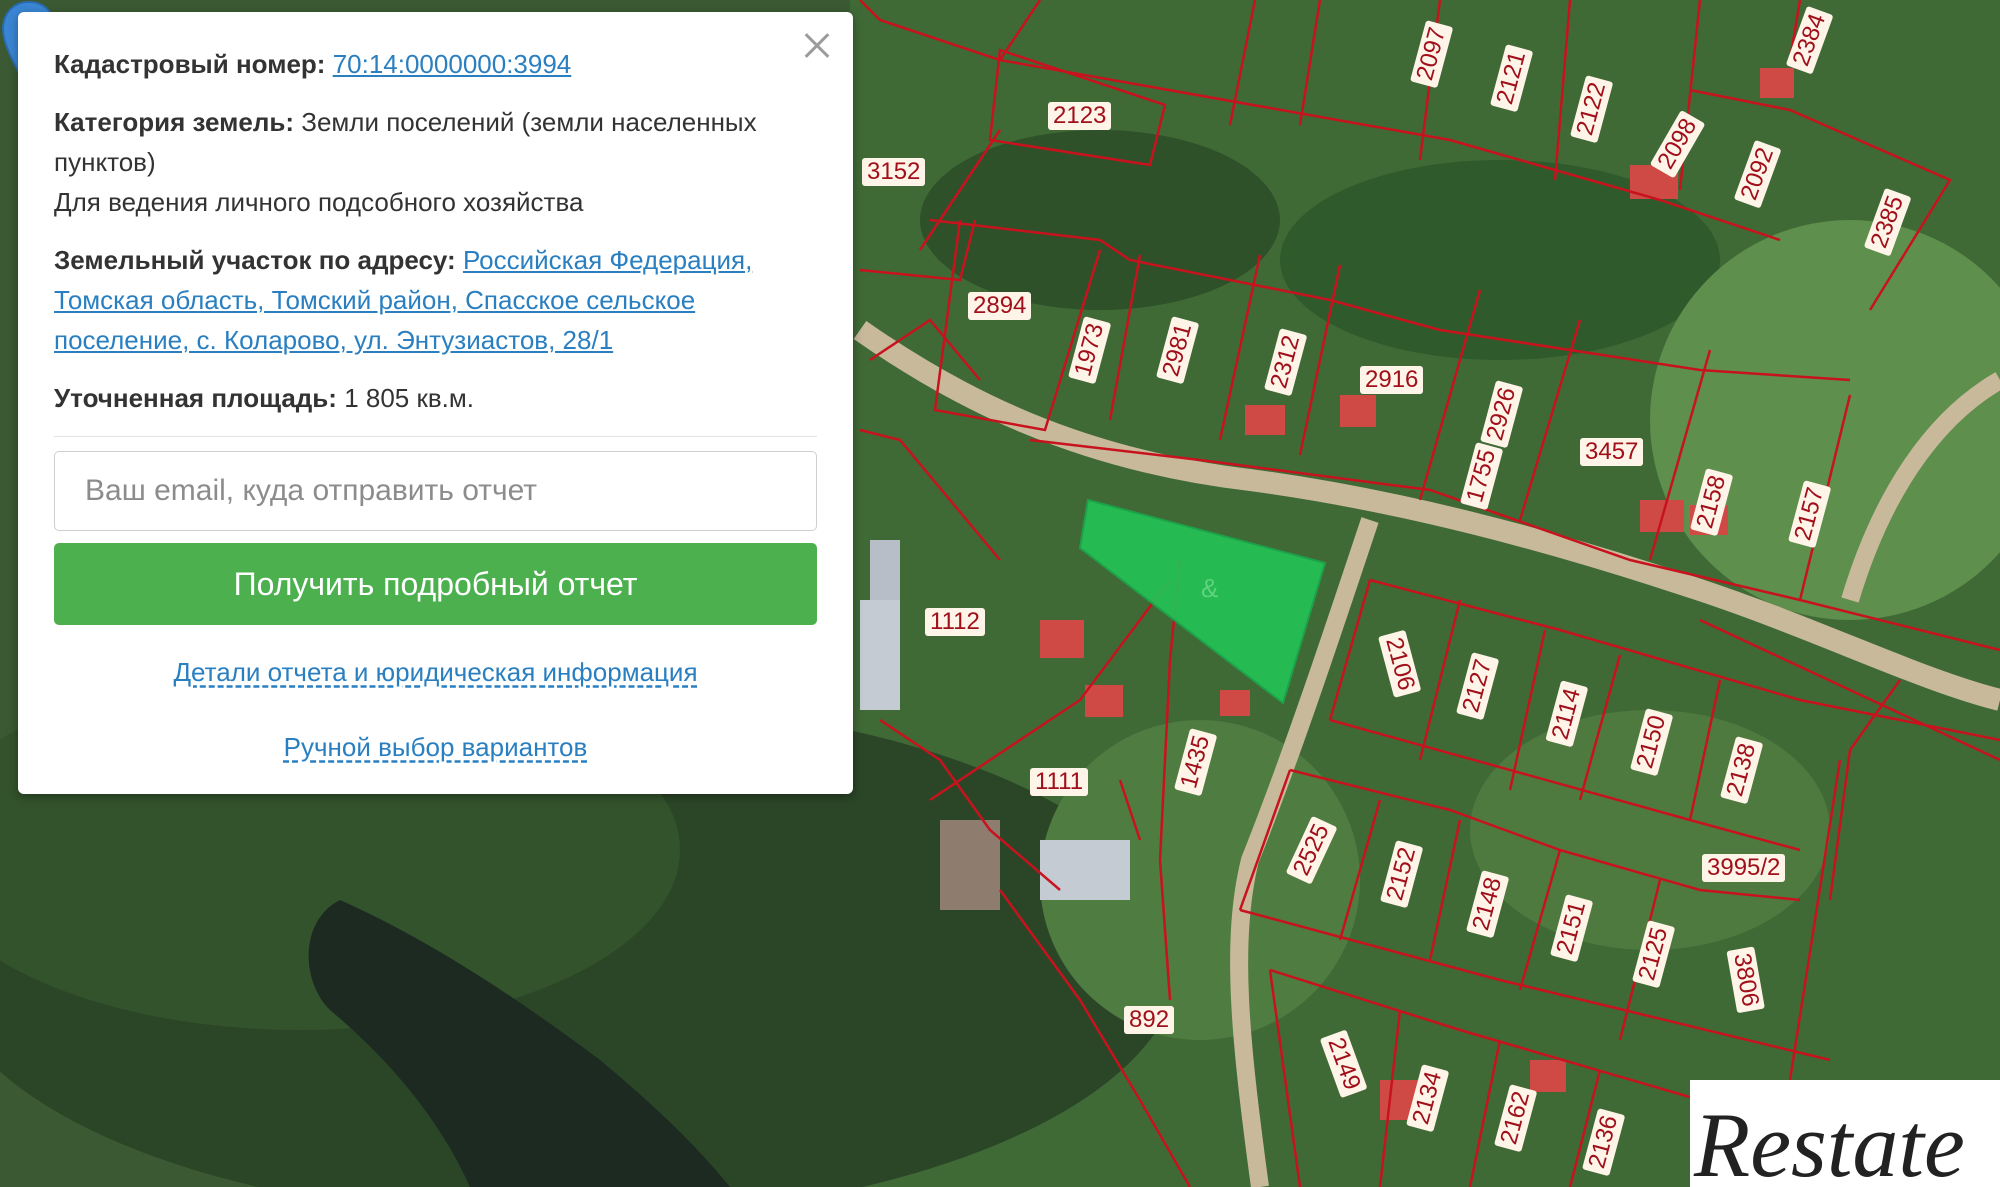 Image resolution: width=2000 pixels, height=1187 pixels. What do you see at coordinates (1612, 452) in the screenshot?
I see `parcel-number-label: 3457` at bounding box center [1612, 452].